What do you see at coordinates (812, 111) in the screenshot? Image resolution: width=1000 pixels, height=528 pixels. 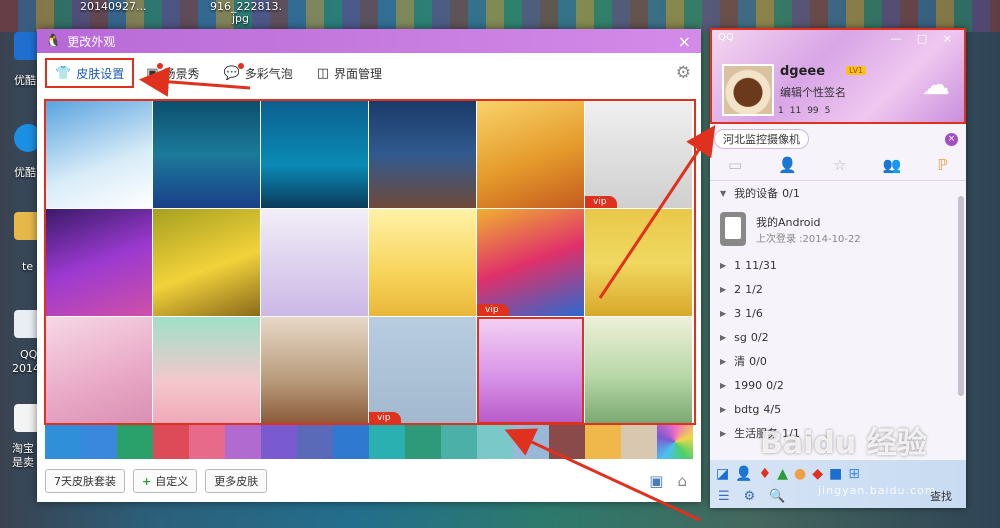 I see `stat-item: 99` at bounding box center [812, 111].